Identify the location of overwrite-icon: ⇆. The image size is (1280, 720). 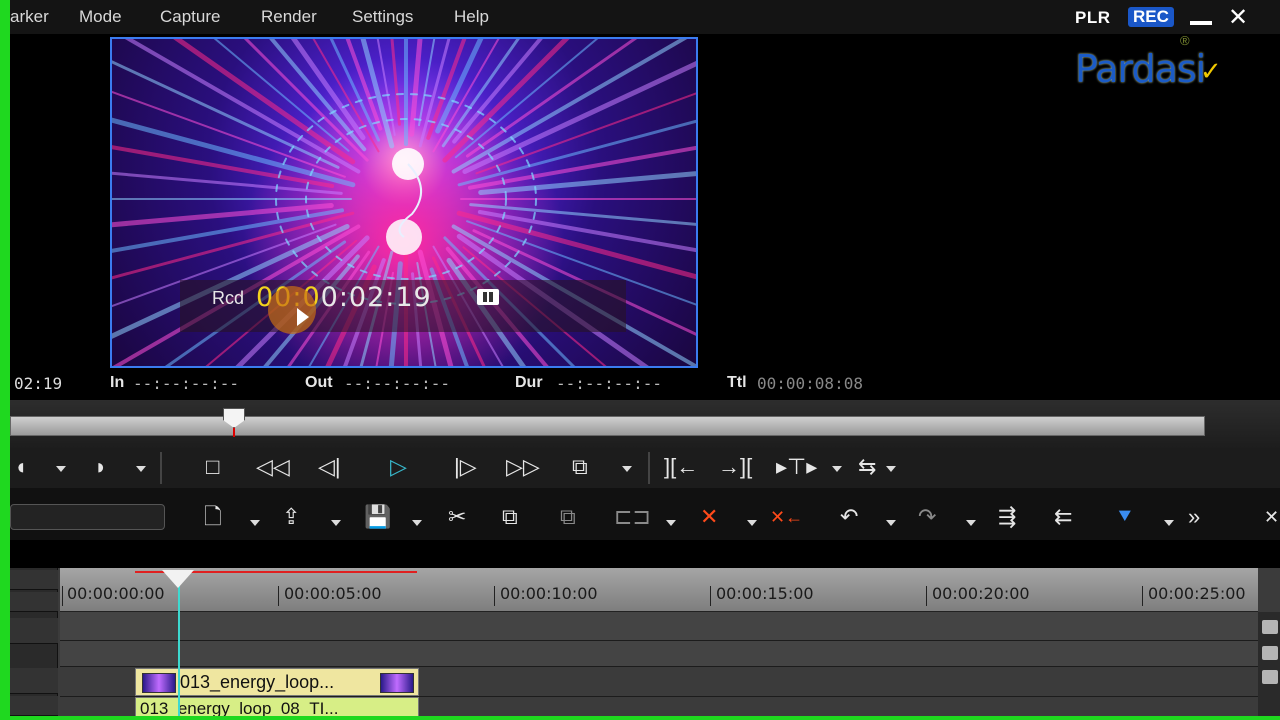
(867, 467).